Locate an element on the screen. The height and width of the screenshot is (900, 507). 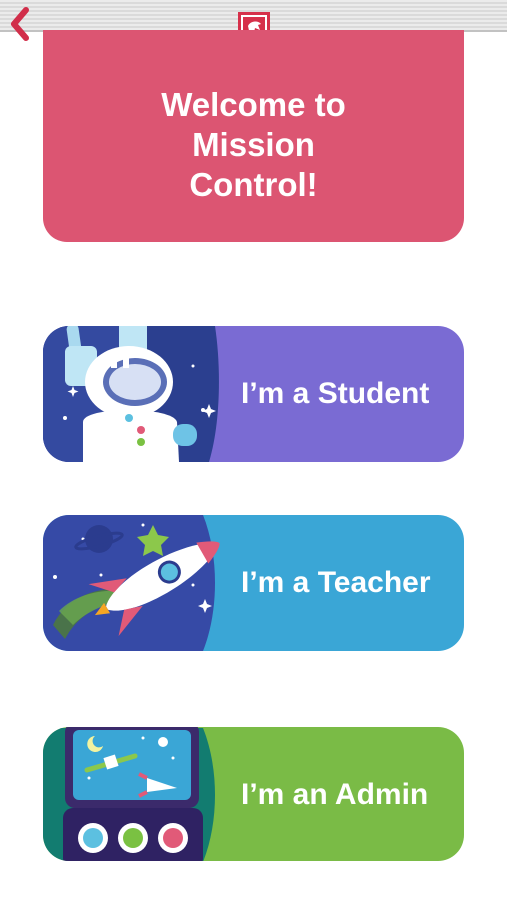
student-role-button: I’m a Student is located at coordinates (253, 394).